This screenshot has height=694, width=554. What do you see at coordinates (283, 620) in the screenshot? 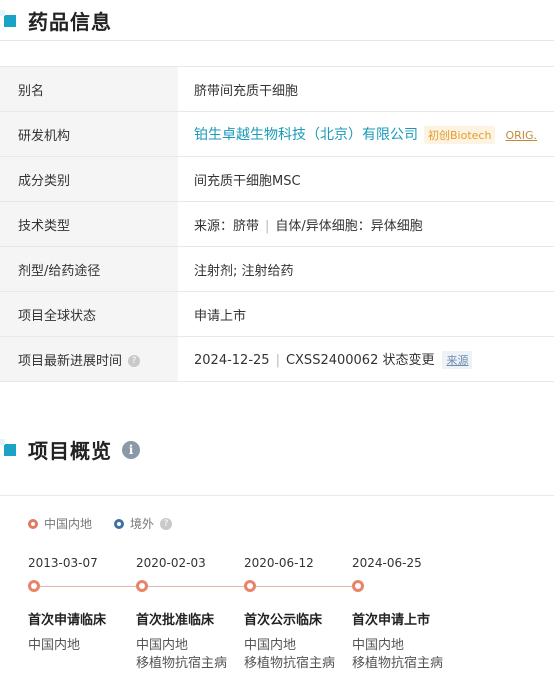
I see `node-event: 首次公示临床` at bounding box center [283, 620].